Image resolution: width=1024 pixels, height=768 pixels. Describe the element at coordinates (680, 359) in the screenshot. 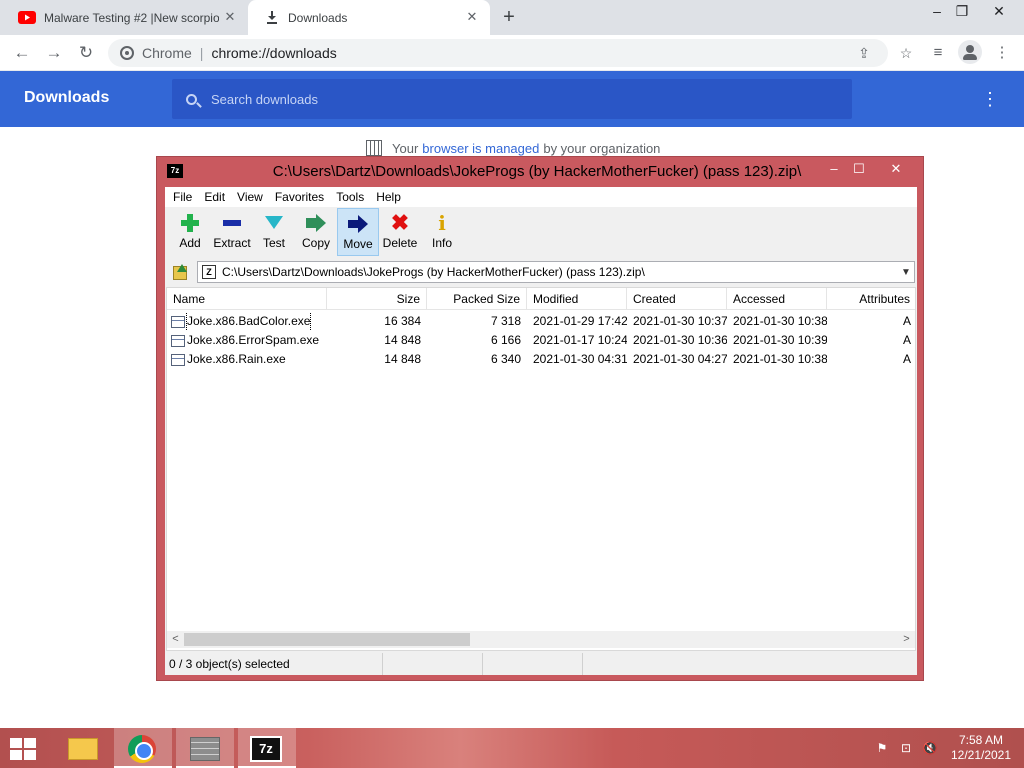

I see `file-created: 2021-01-30 04:27` at that location.